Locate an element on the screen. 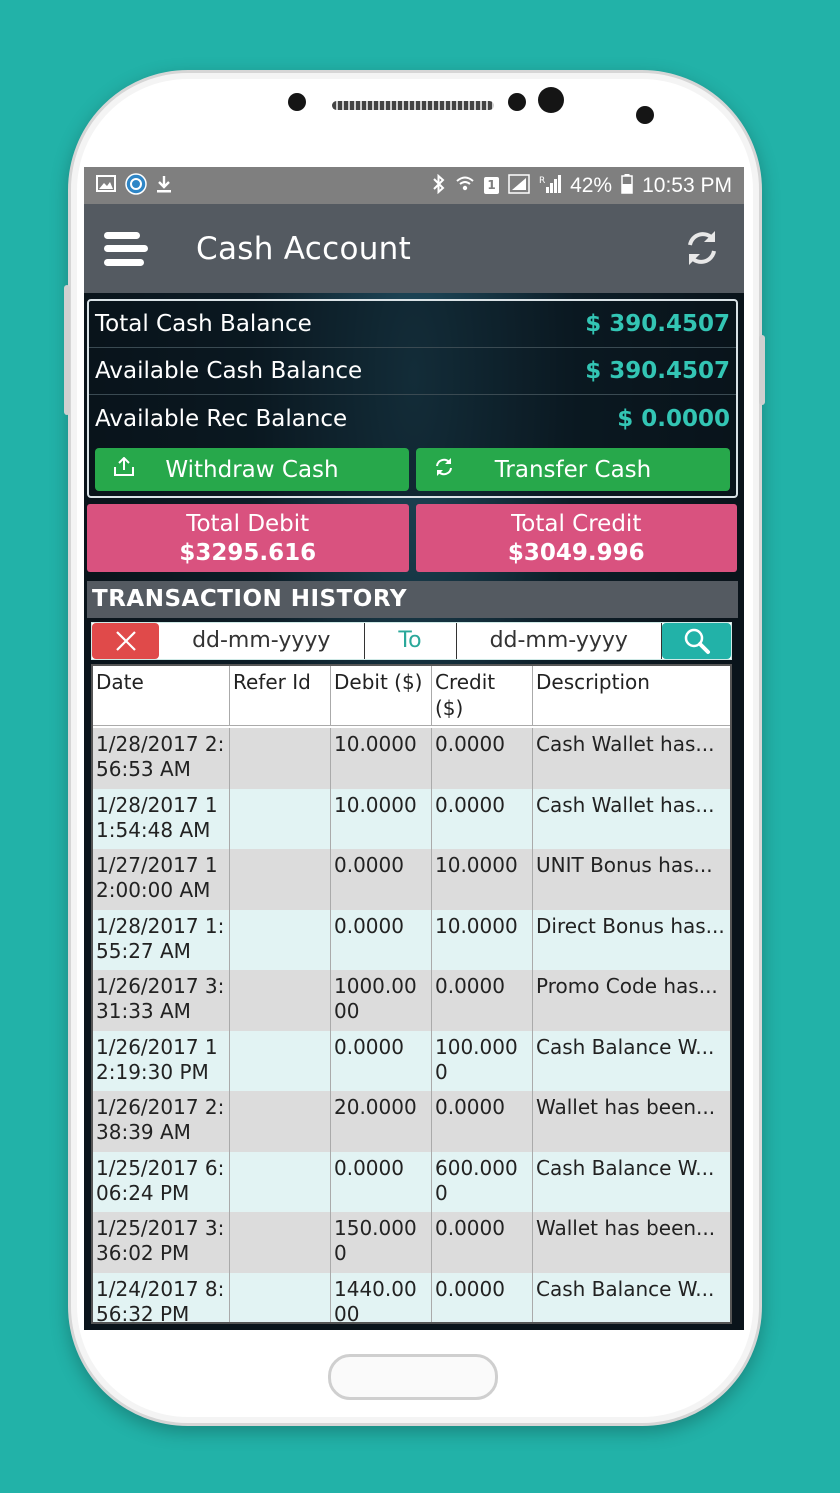 This screenshot has width=840, height=1493. front-camera-icon is located at coordinates (551, 100).